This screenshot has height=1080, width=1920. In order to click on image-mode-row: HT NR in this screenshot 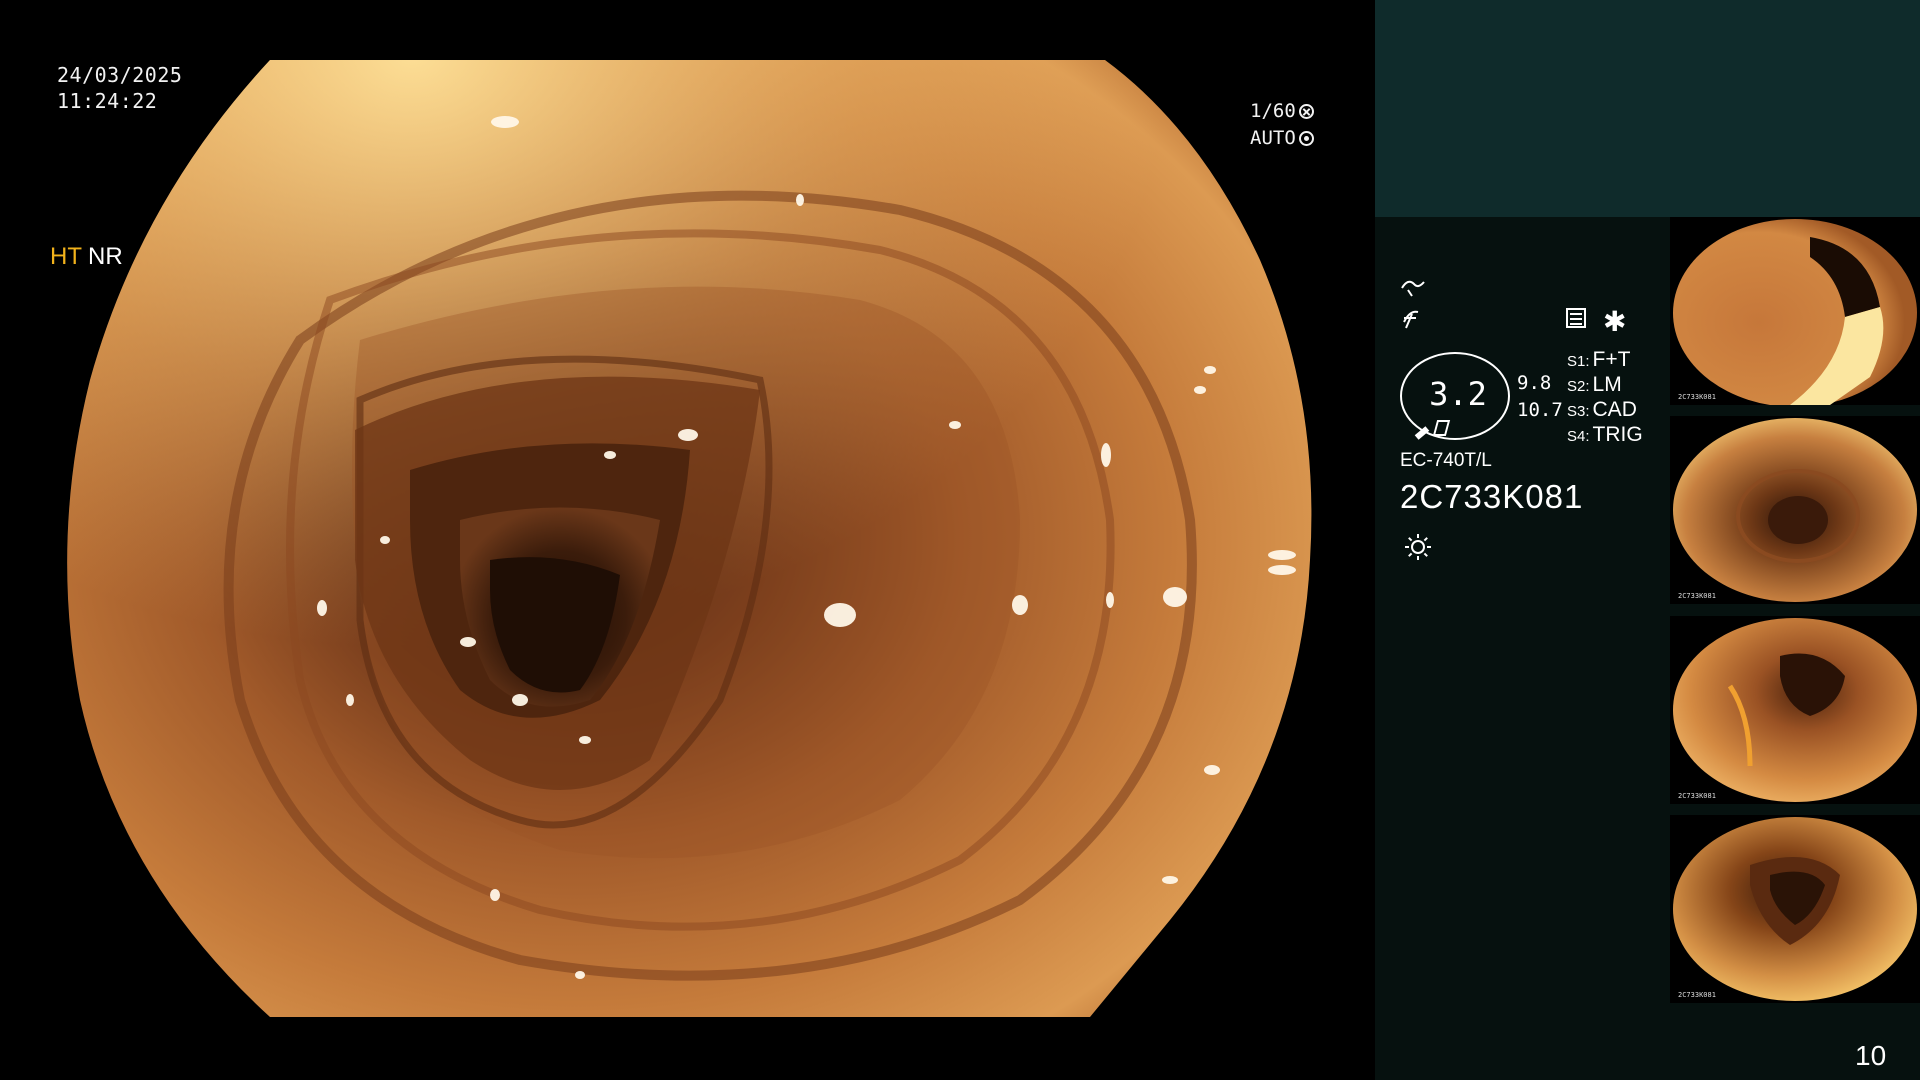, I will do `click(86, 257)`.